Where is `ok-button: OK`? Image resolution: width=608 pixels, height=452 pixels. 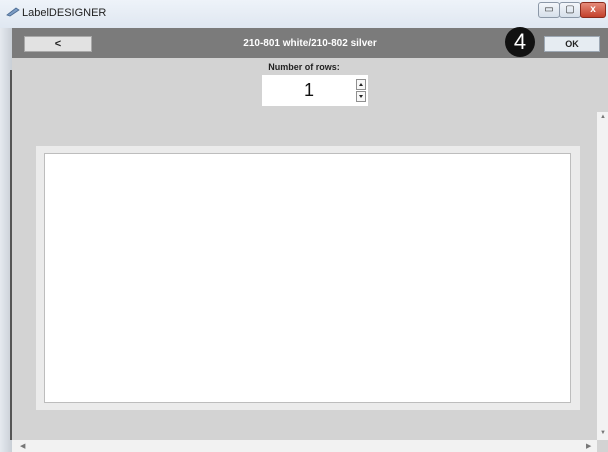 ok-button: OK is located at coordinates (572, 44).